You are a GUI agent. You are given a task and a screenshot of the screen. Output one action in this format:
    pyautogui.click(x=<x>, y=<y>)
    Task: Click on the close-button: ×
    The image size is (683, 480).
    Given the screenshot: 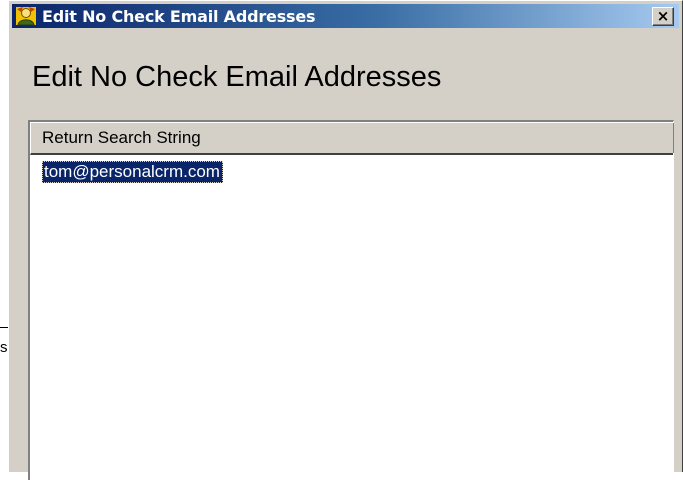 What is the action you would take?
    pyautogui.click(x=663, y=16)
    